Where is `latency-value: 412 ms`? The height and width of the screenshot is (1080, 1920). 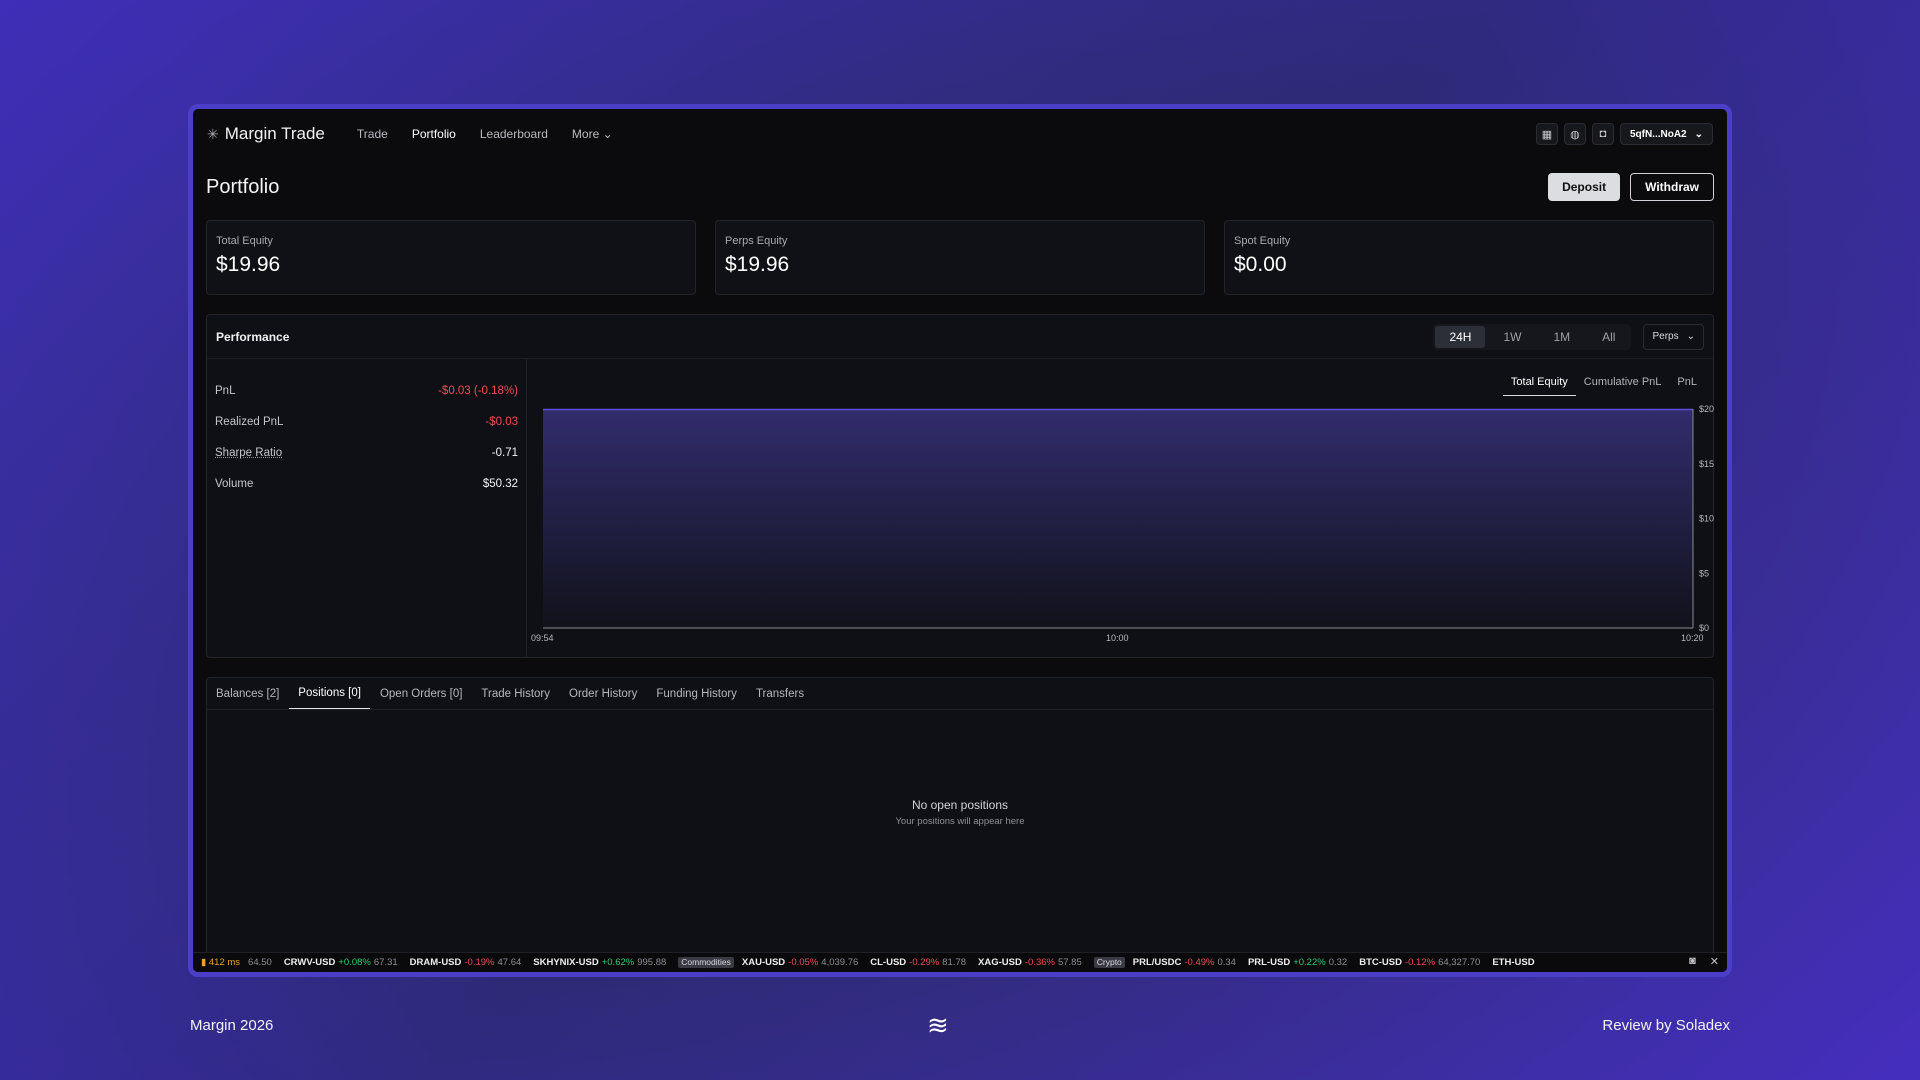 latency-value: 412 ms is located at coordinates (224, 962).